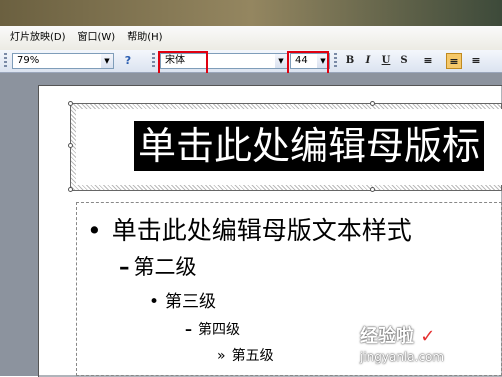 This screenshot has width=502, height=377. What do you see at coordinates (350, 61) in the screenshot?
I see `bold-button: B` at bounding box center [350, 61].